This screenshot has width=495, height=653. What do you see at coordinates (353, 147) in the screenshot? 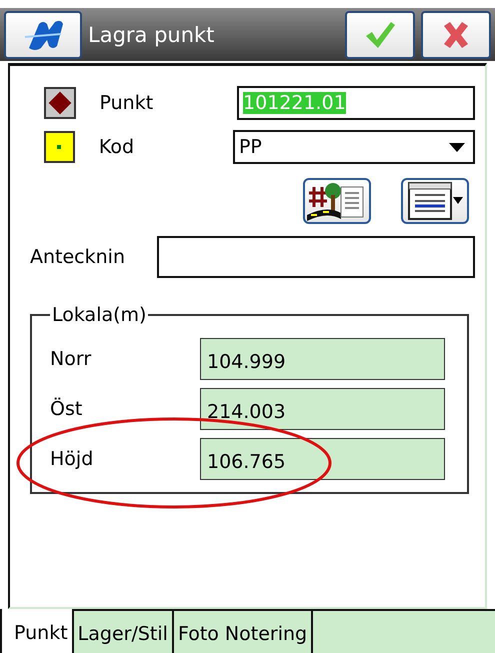
I see `code-dropdown: PP` at bounding box center [353, 147].